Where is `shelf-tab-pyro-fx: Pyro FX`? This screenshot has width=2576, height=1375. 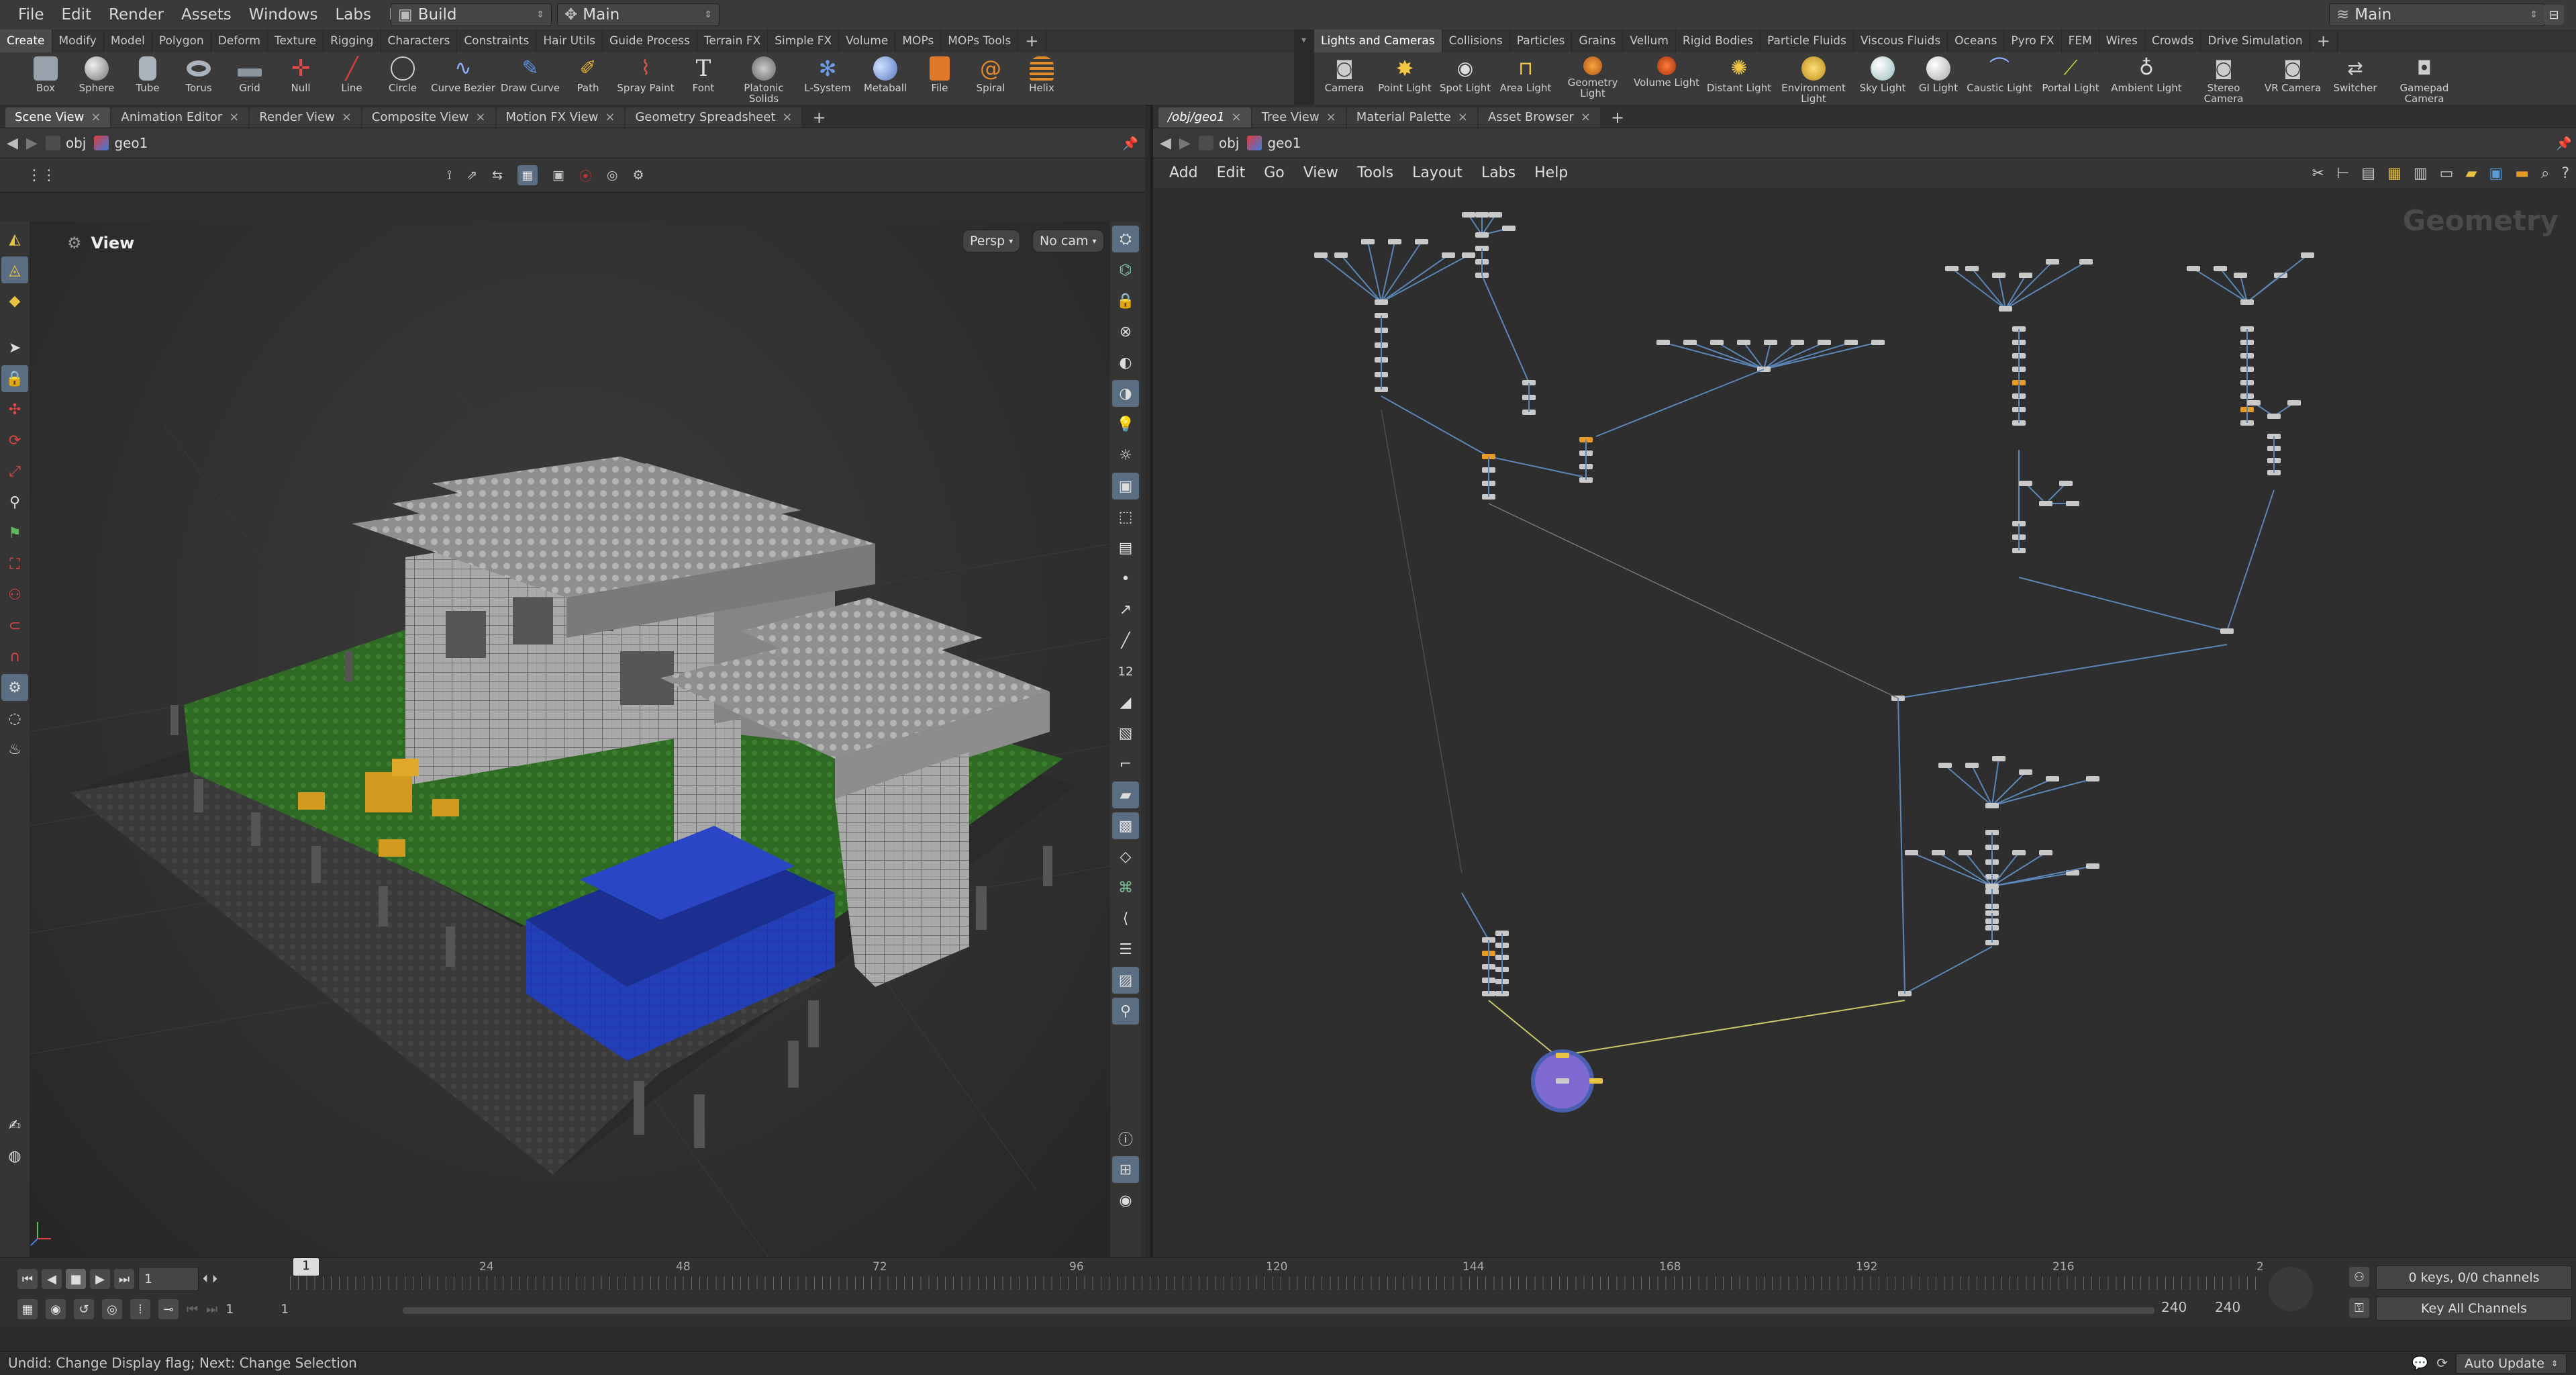
shelf-tab-pyro-fx: Pyro FX is located at coordinates (2033, 41).